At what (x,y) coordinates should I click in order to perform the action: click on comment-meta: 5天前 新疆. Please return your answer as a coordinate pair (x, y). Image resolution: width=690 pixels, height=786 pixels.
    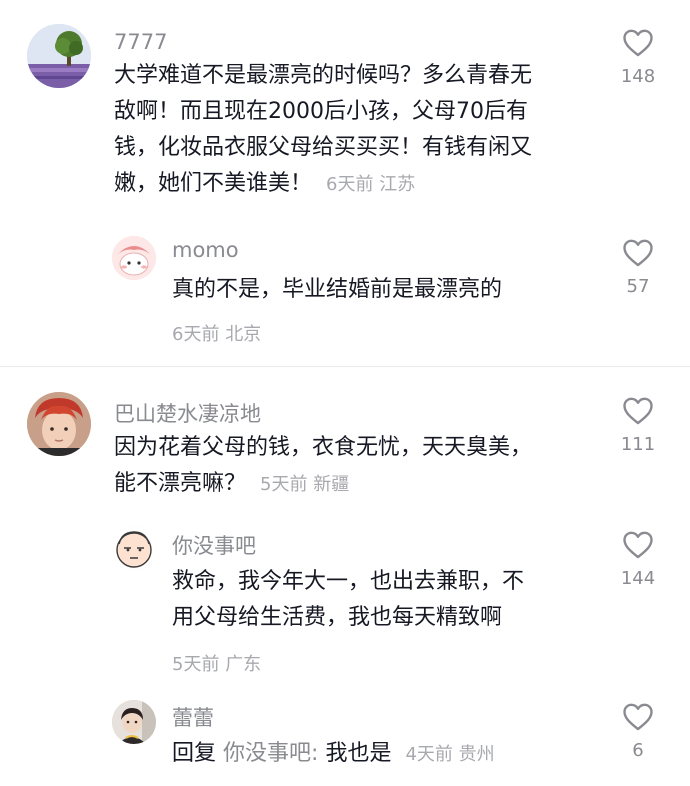
    Looking at the image, I should click on (305, 484).